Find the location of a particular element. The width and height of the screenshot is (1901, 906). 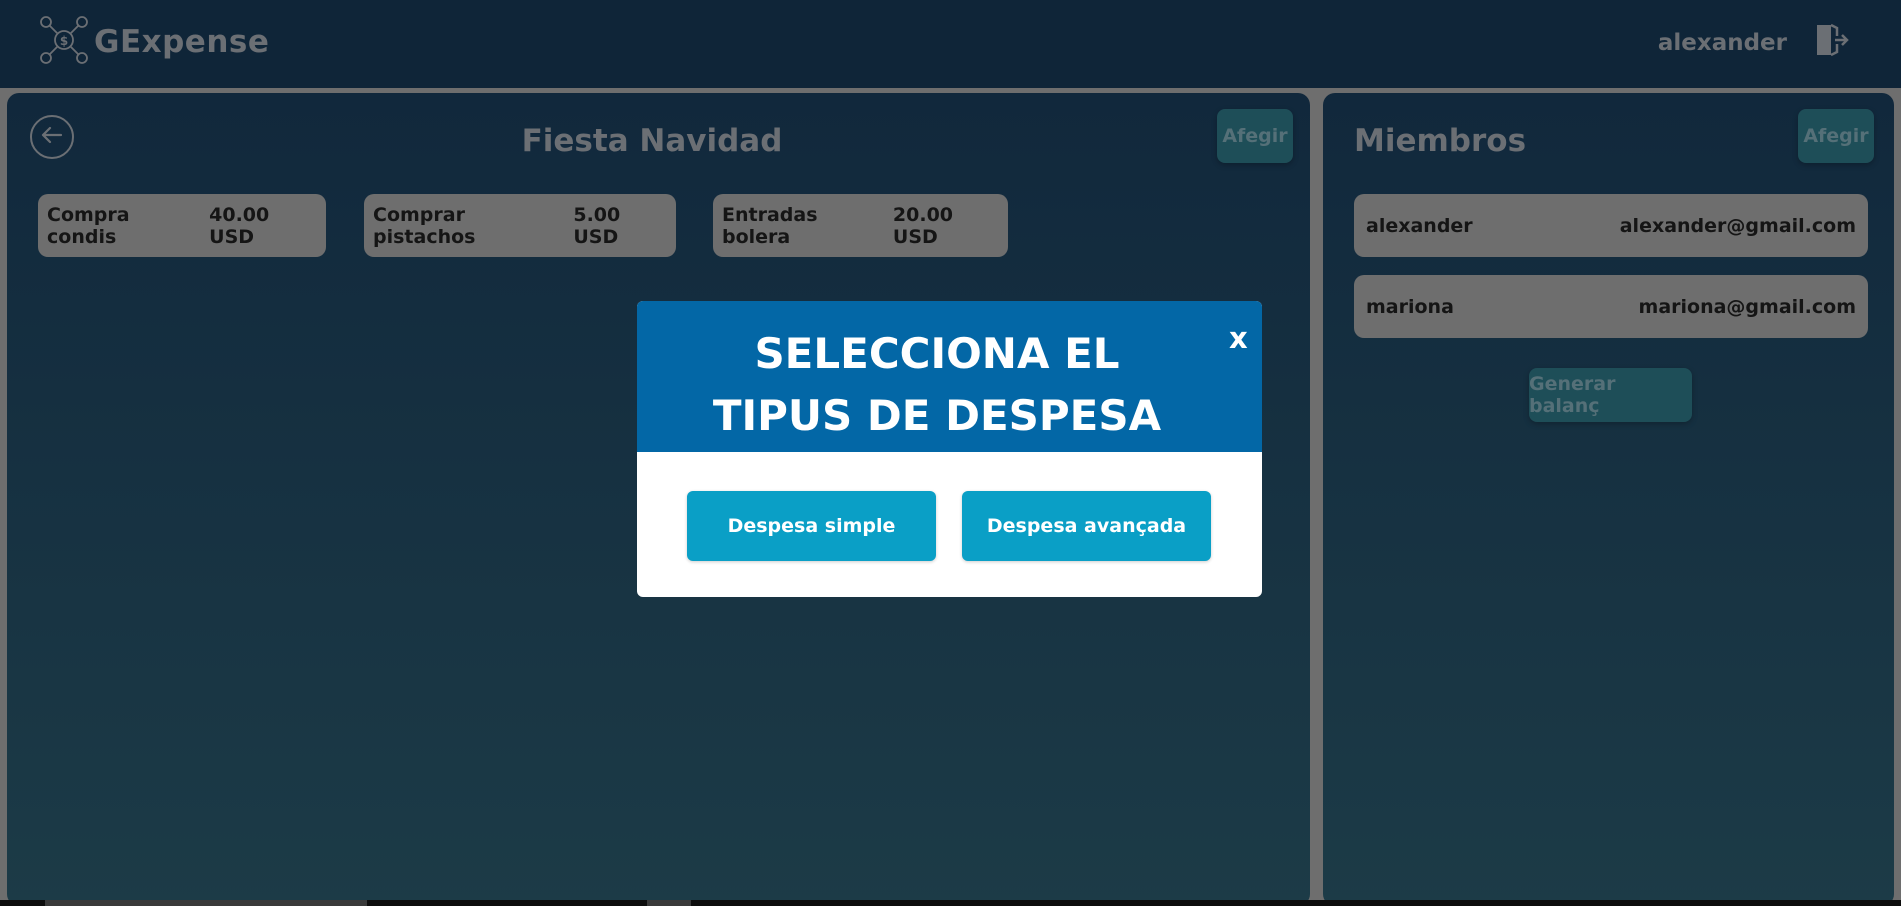

current-username: alexander is located at coordinates (1722, 43).